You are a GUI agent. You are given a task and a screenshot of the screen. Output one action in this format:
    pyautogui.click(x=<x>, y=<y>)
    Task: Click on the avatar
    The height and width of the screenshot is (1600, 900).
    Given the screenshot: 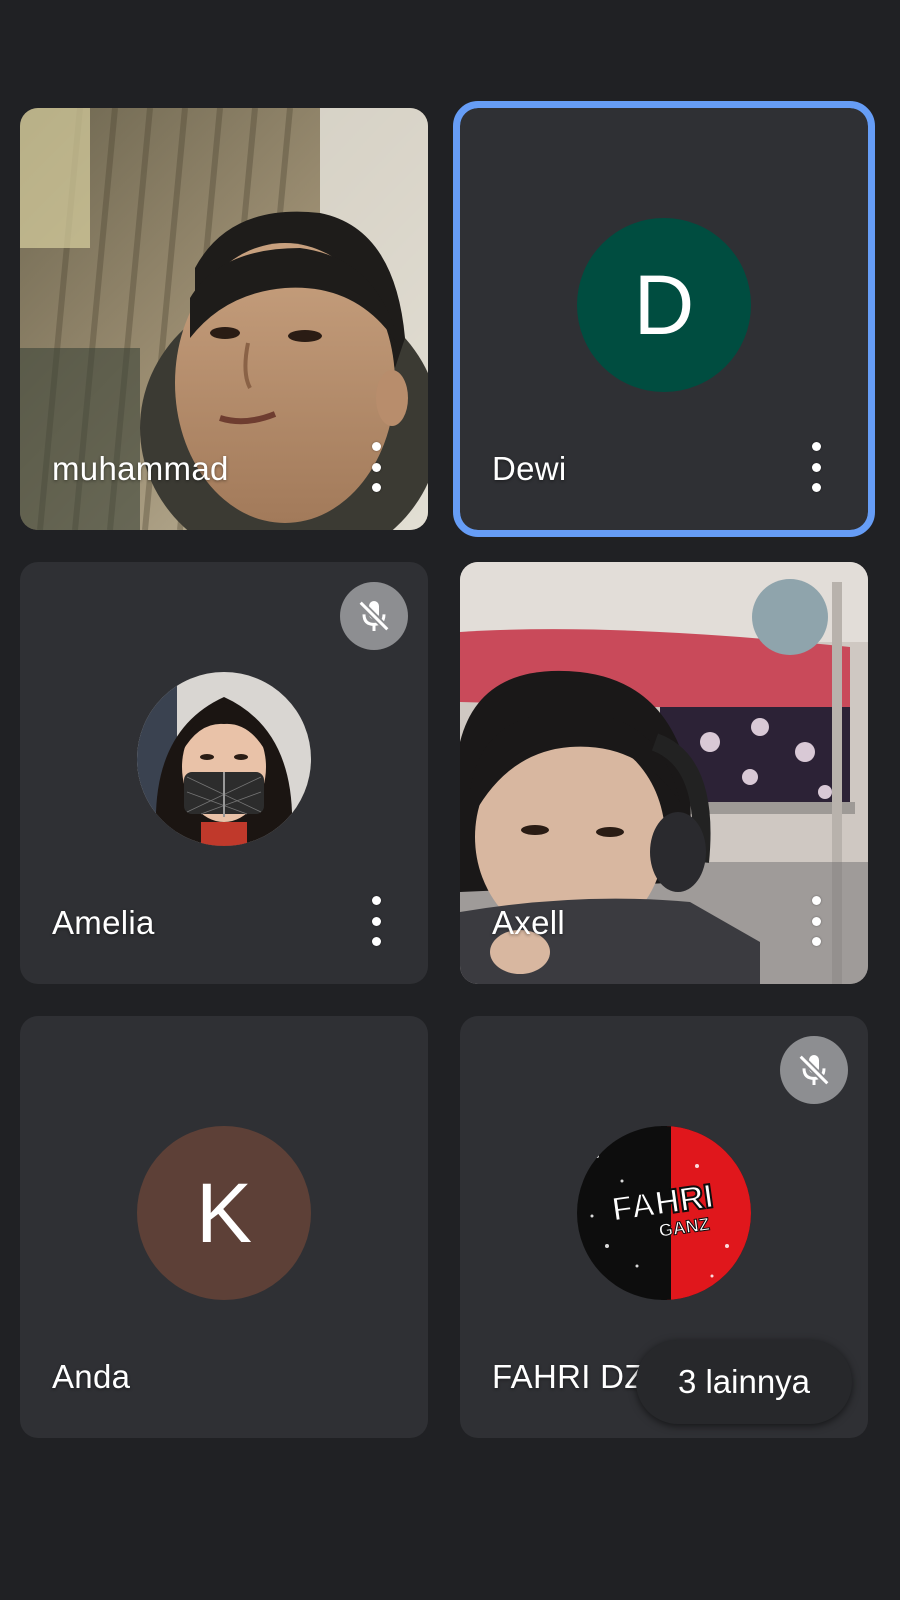 What is the action you would take?
    pyautogui.click(x=224, y=759)
    